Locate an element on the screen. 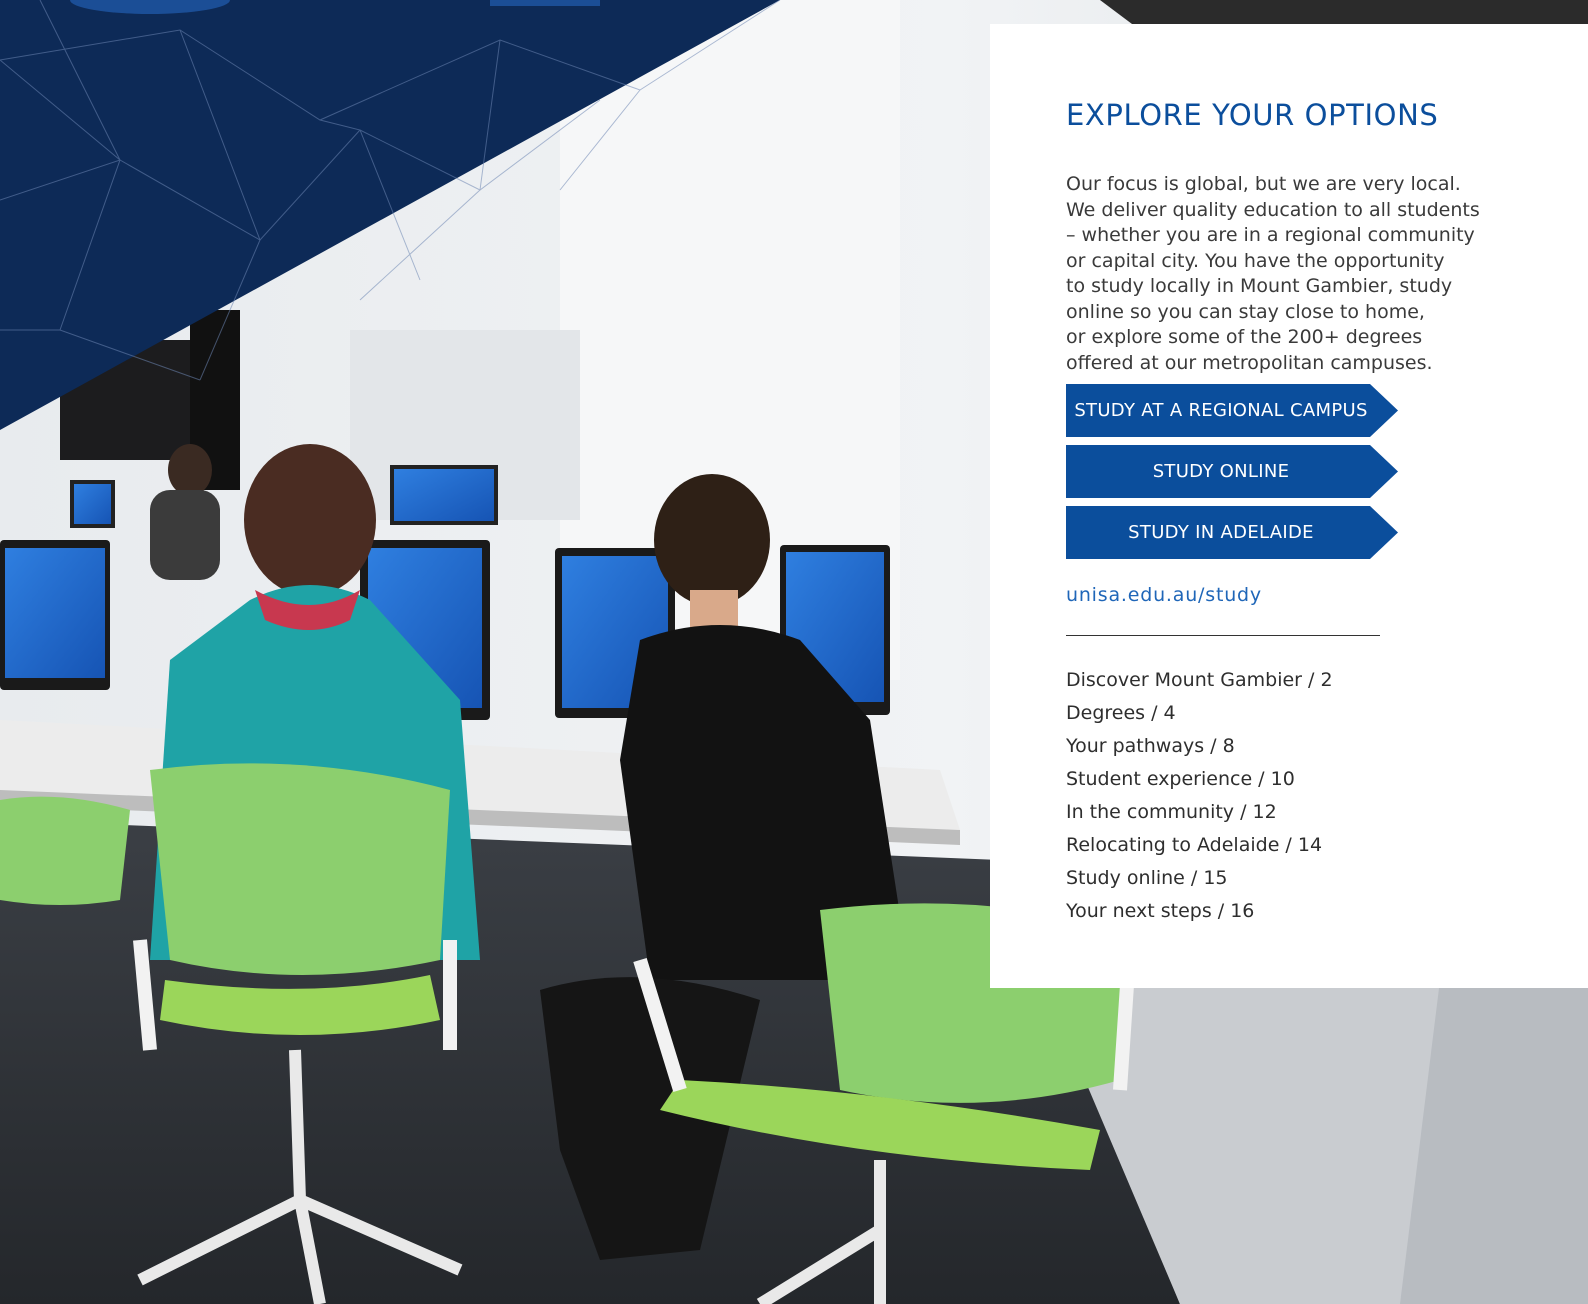 The image size is (1588, 1304). contents-item: Your pathways / 8 is located at coordinates (1199, 746).